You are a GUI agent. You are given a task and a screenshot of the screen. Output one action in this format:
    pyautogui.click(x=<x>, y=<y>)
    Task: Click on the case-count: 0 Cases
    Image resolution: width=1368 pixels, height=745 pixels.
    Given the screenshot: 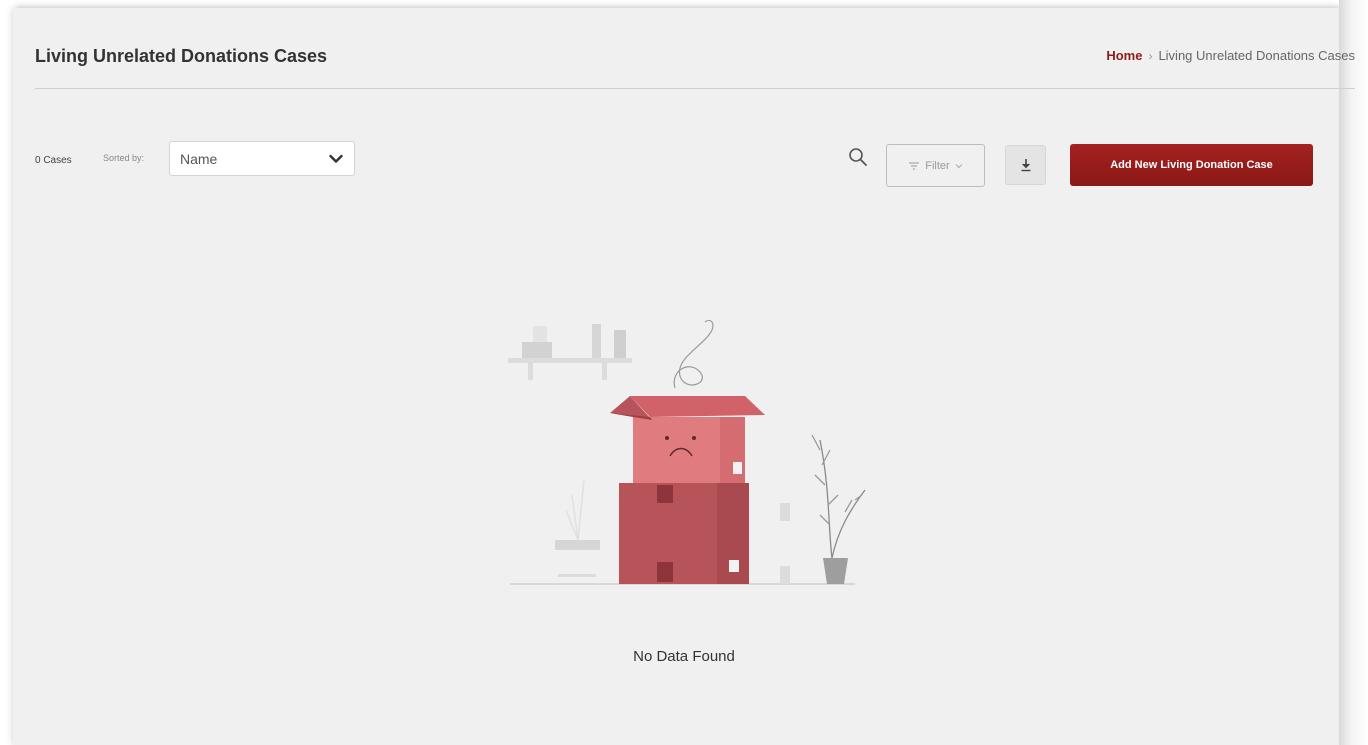 What is the action you would take?
    pyautogui.click(x=53, y=160)
    